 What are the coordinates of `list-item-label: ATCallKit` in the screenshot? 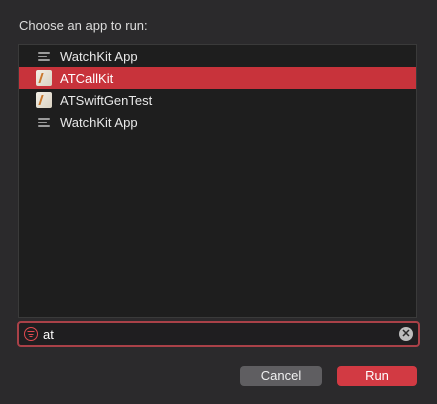 It's located at (87, 78).